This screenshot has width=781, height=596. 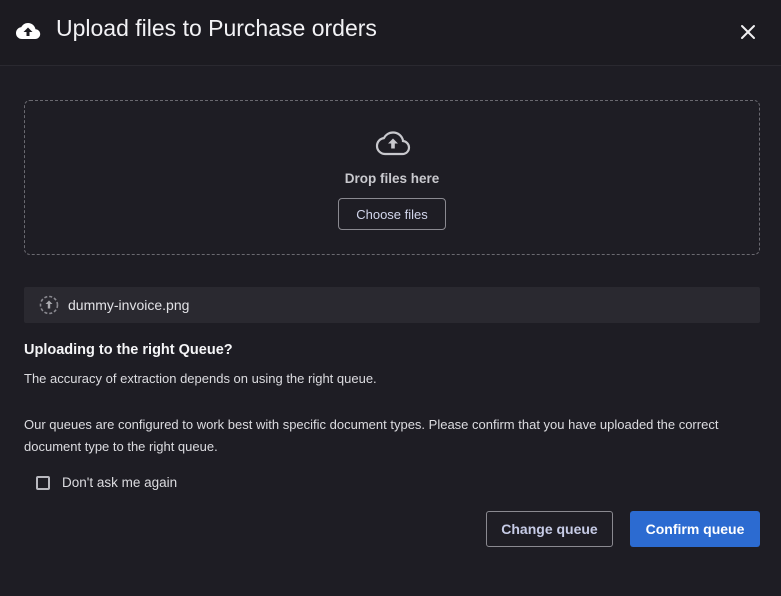 I want to click on dropzone-text: Drop files here, so click(x=392, y=178).